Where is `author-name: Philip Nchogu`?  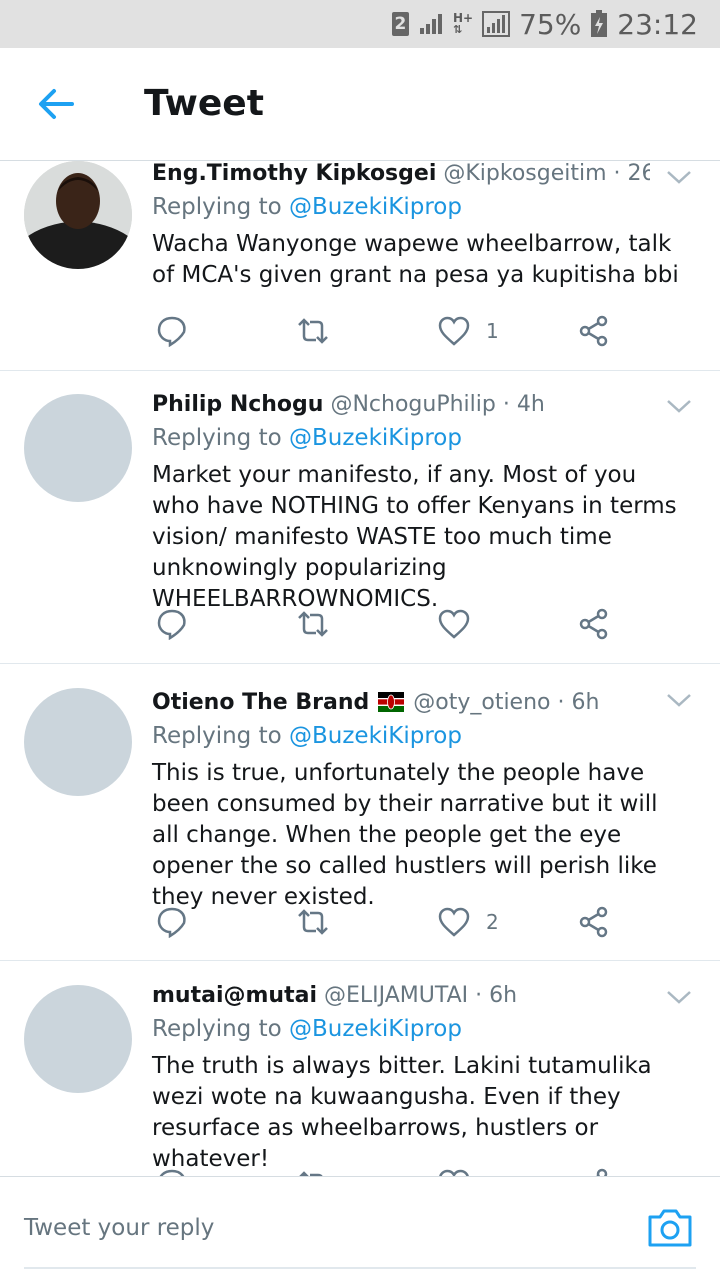
author-name: Philip Nchogu is located at coordinates (237, 404).